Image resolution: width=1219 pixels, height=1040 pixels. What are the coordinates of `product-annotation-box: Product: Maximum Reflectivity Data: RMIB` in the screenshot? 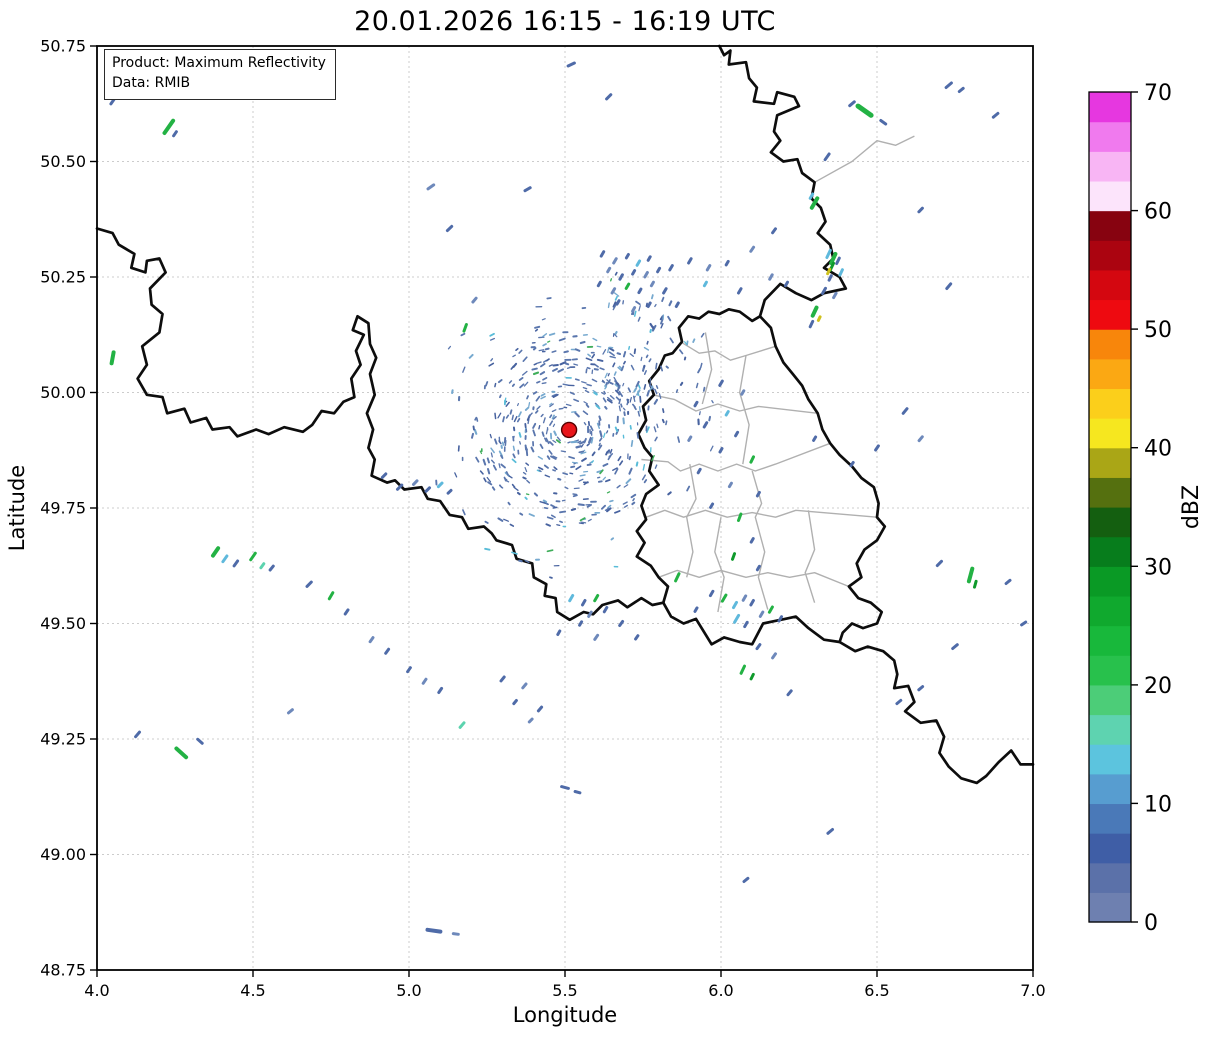 It's located at (220, 74).